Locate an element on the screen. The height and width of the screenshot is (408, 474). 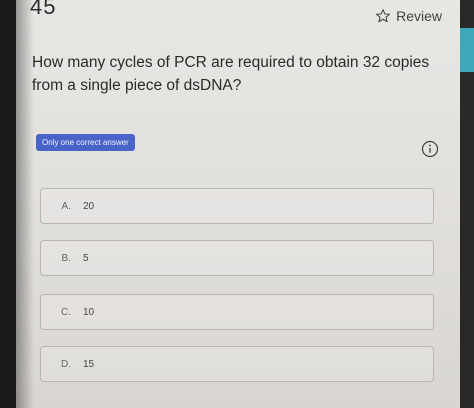
question-number: 45 is located at coordinates (43, 9).